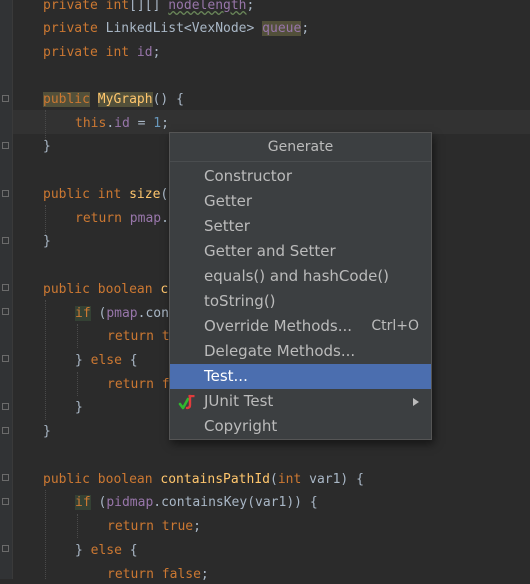 The image size is (530, 584). I want to click on code-line: if (pidmap.containsKey(var1)) {, so click(196, 502).